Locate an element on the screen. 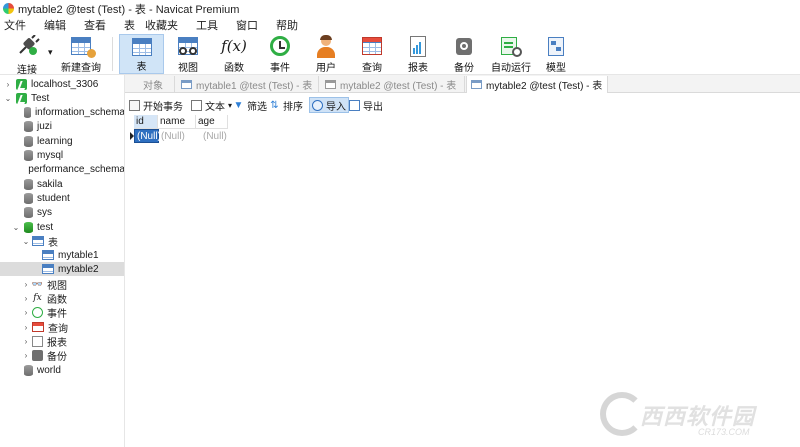 Image resolution: width=800 pixels, height=447 pixels. new-query-button: 新建查询 is located at coordinates (81, 54).